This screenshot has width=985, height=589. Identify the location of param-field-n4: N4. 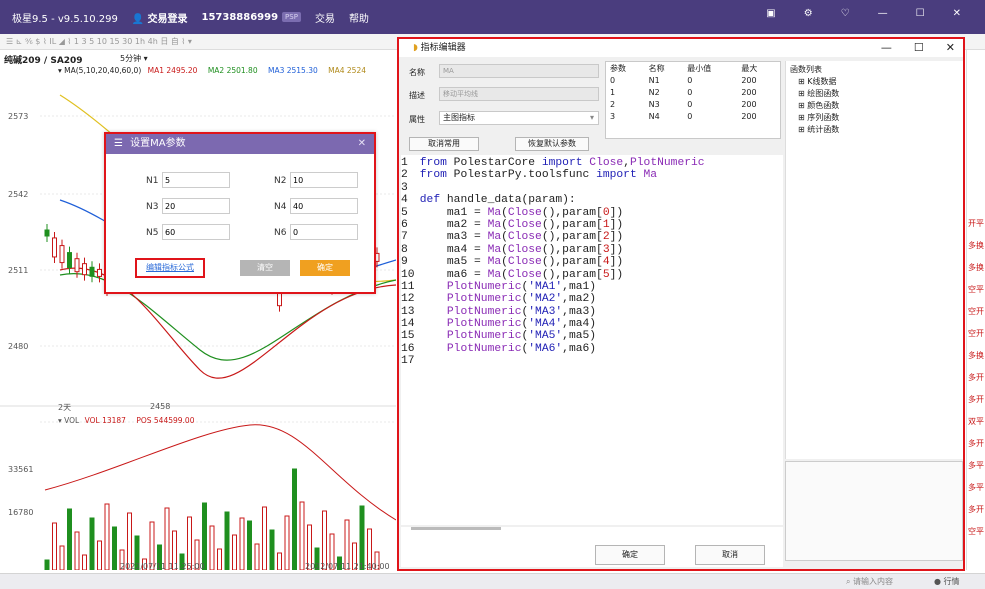
(316, 206).